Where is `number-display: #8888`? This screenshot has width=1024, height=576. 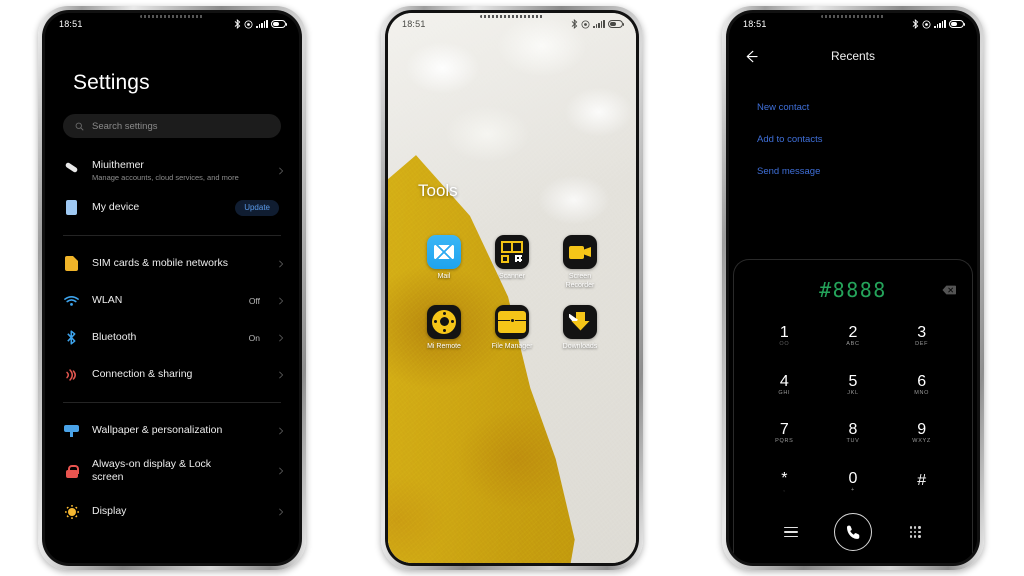
number-display: #8888 is located at coordinates (853, 290).